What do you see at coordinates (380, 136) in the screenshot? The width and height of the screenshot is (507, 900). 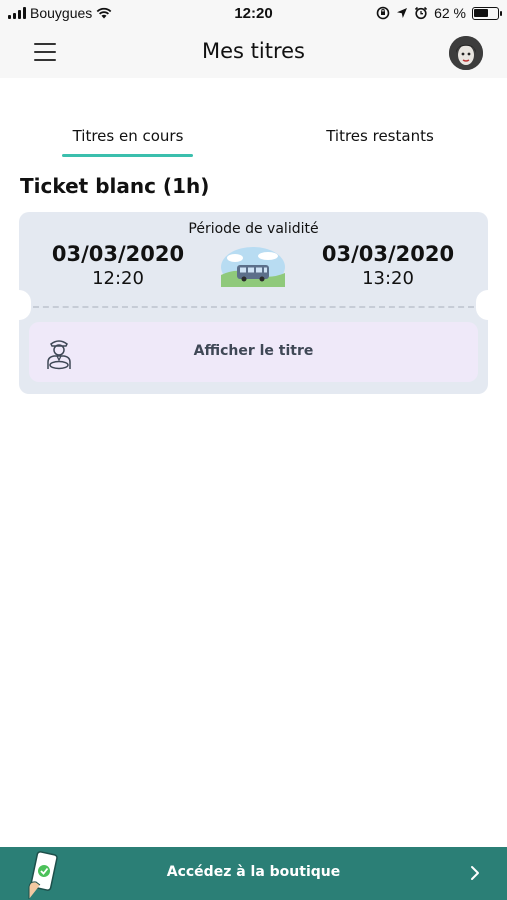 I see `tab-titres-restants: Titres restants` at bounding box center [380, 136].